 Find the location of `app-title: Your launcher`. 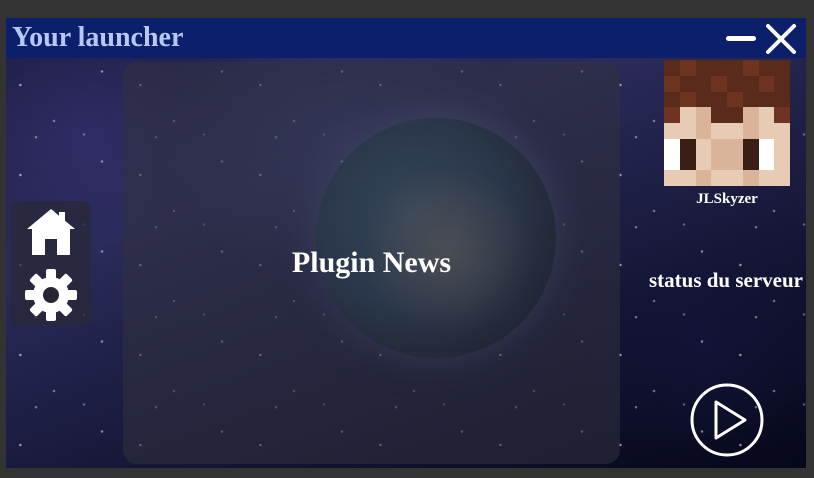

app-title: Your launcher is located at coordinates (98, 37).